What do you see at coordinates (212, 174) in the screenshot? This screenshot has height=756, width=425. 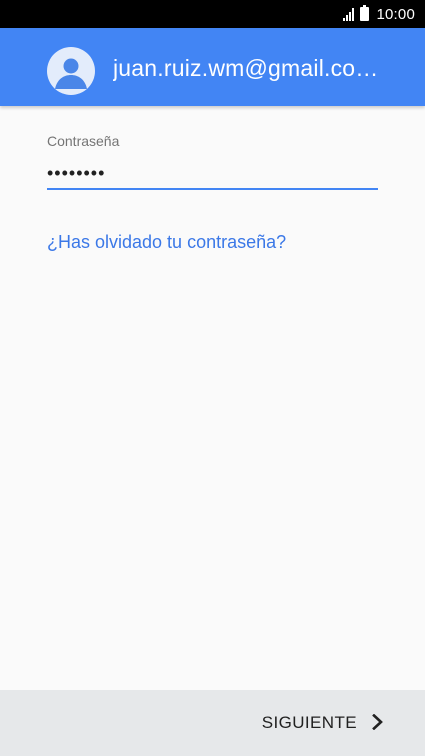 I see `password-field` at bounding box center [212, 174].